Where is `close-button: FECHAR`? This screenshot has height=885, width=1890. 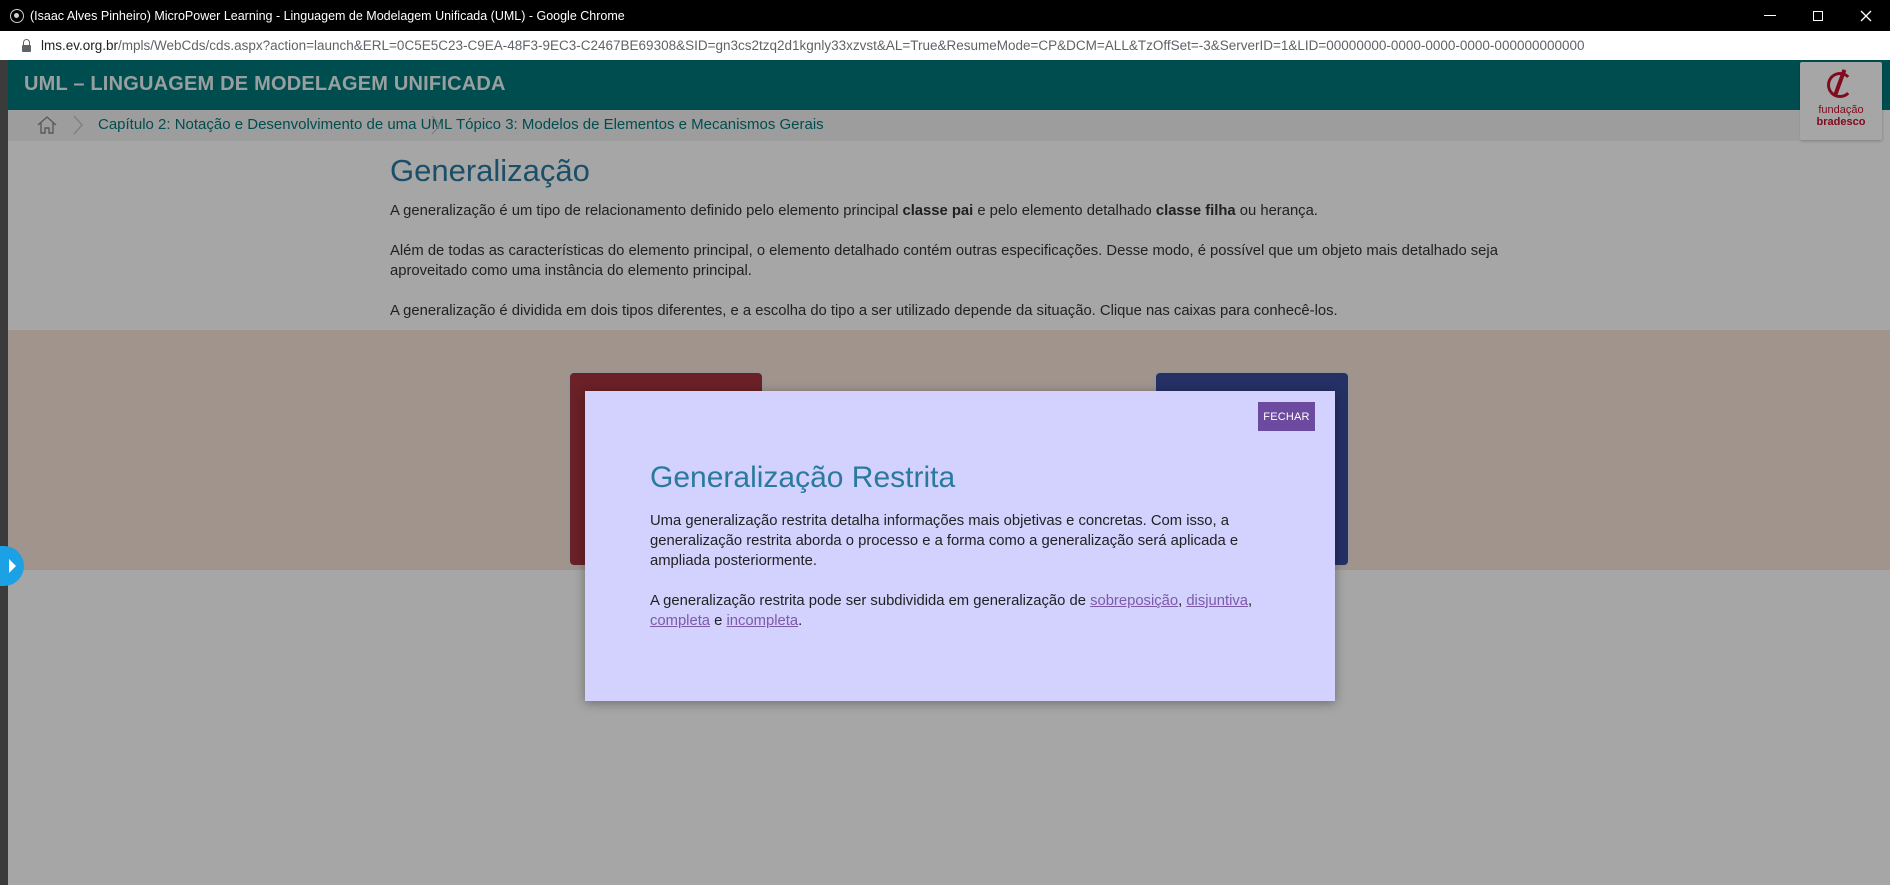 close-button: FECHAR is located at coordinates (1286, 416).